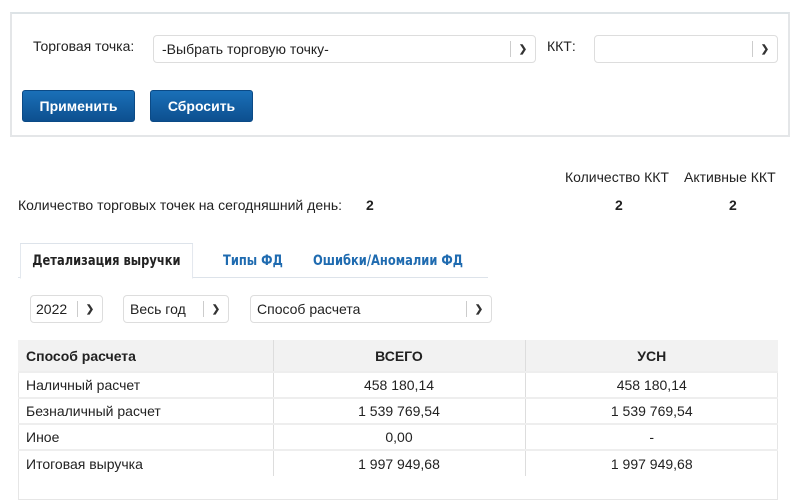 The height and width of the screenshot is (500, 800). What do you see at coordinates (651, 462) in the screenshot?
I see `cell-usn: 1 997 949,68` at bounding box center [651, 462].